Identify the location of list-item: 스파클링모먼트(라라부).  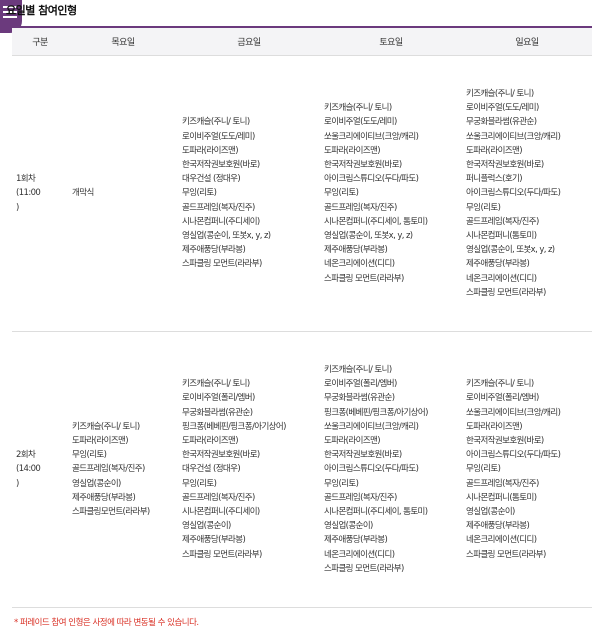
(111, 512).